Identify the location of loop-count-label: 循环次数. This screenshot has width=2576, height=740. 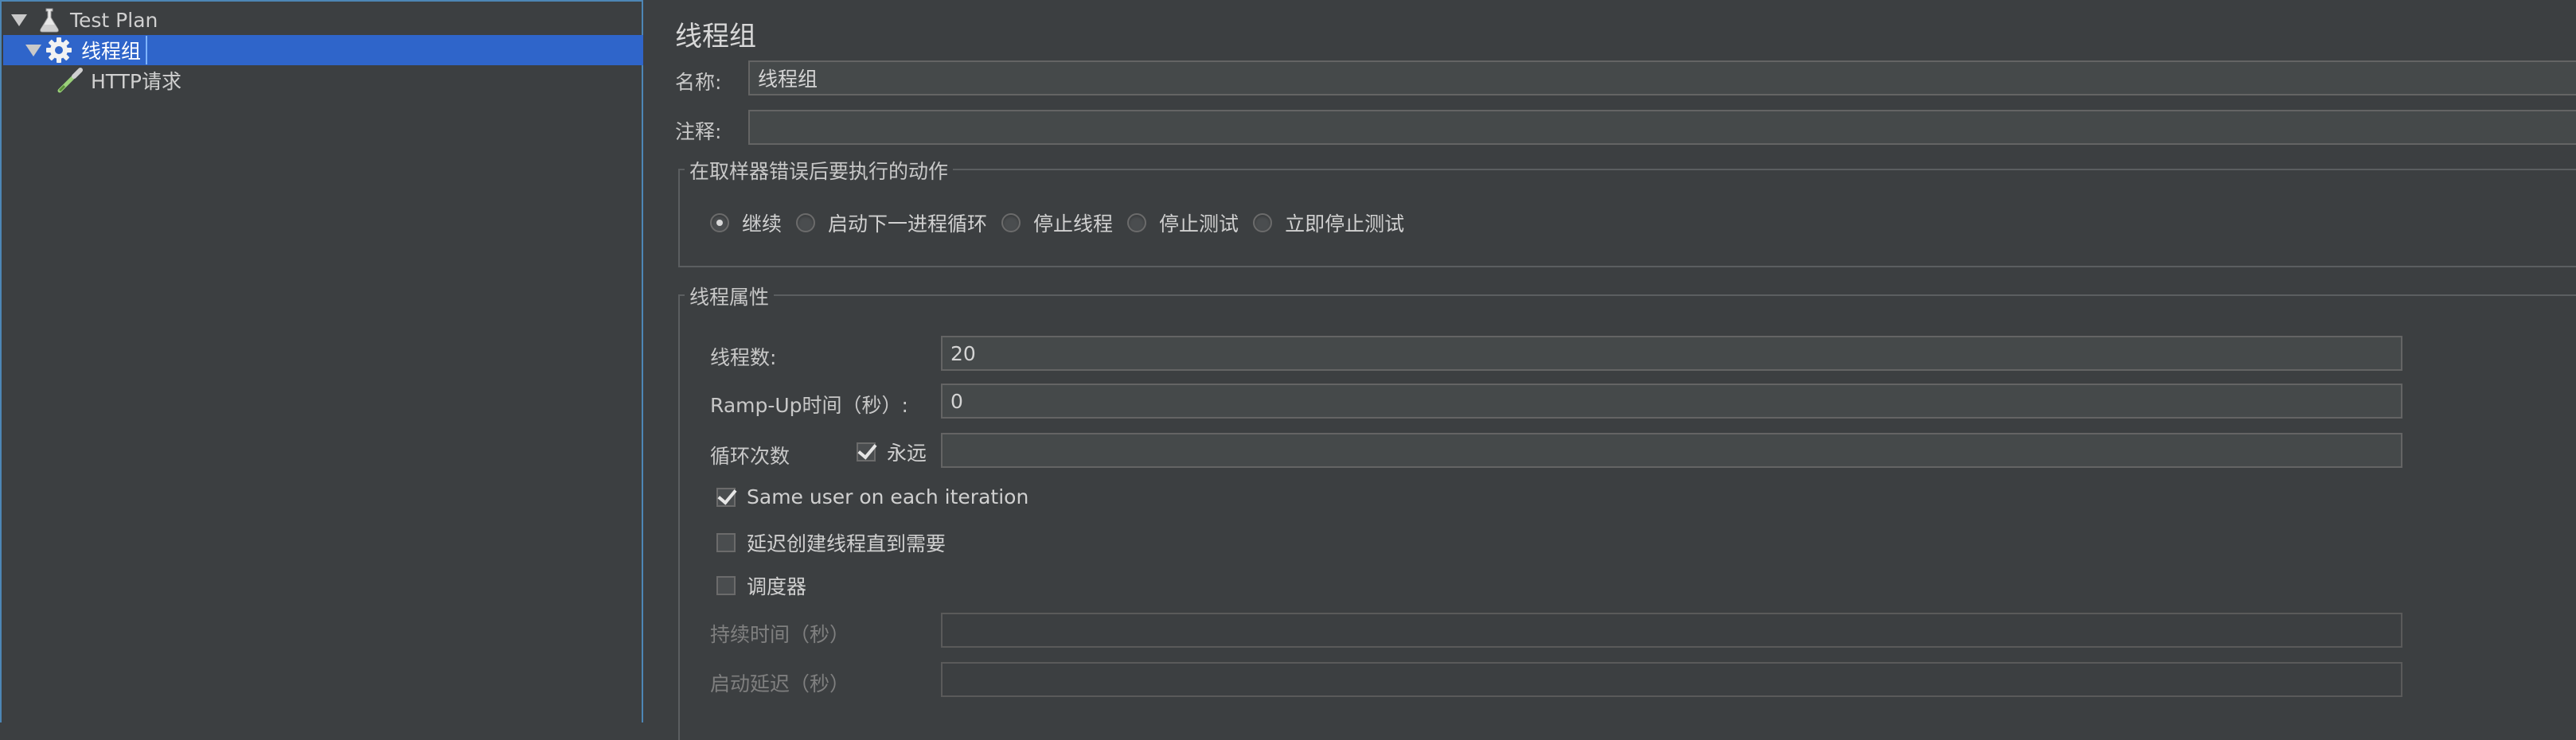
(750, 456).